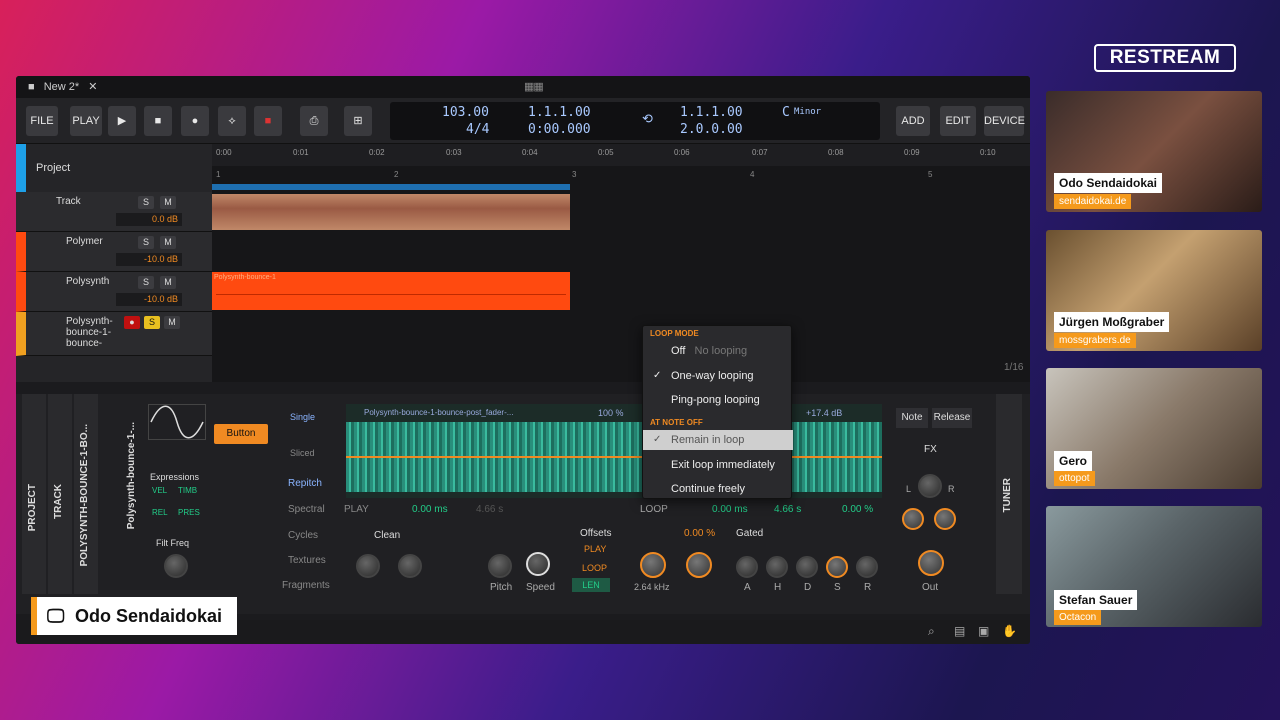 This screenshot has height=720, width=1280. Describe the element at coordinates (559, 112) in the screenshot. I see `position-bars: 1.1.1.00` at that location.